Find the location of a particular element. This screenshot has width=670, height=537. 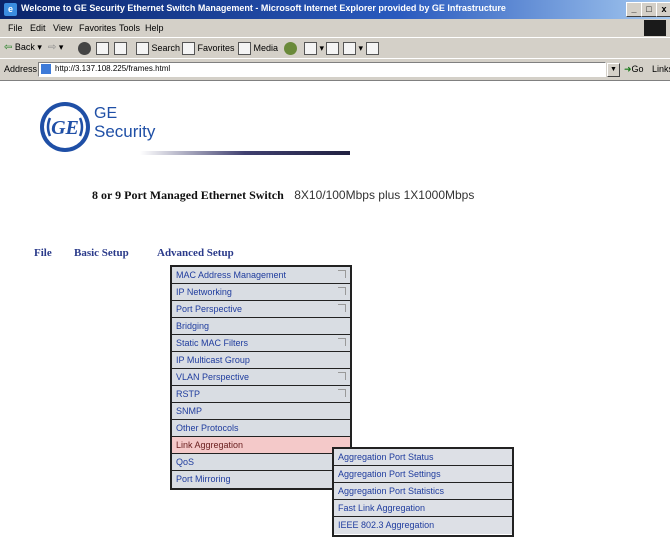

close-button: x is located at coordinates (663, 9).